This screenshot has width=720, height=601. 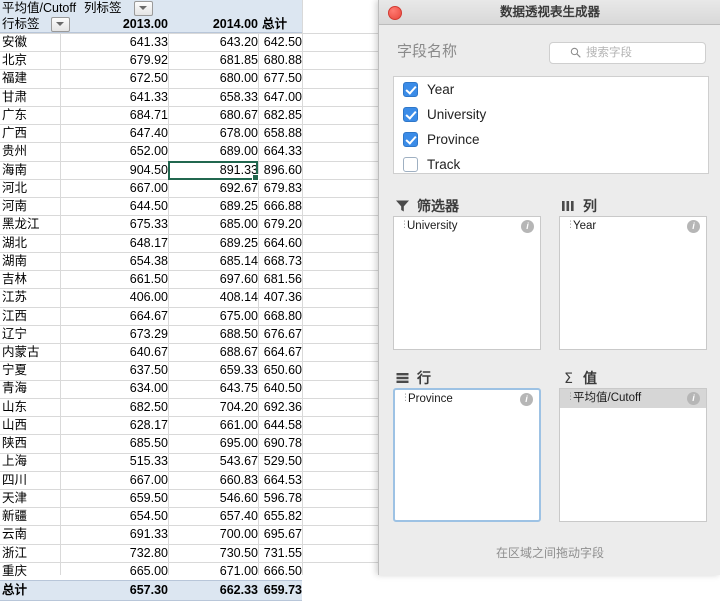 What do you see at coordinates (213, 553) in the screenshot?
I see `cell-2014: 730.50` at bounding box center [213, 553].